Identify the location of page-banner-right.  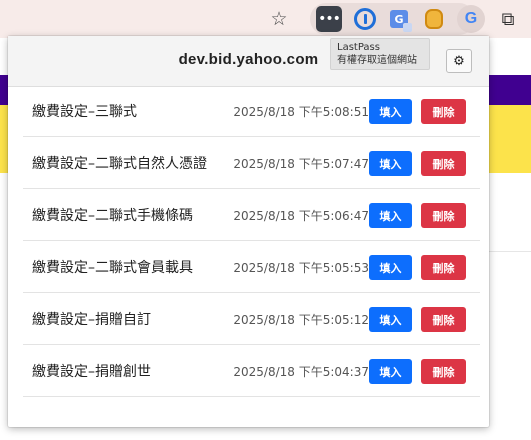
(510, 139).